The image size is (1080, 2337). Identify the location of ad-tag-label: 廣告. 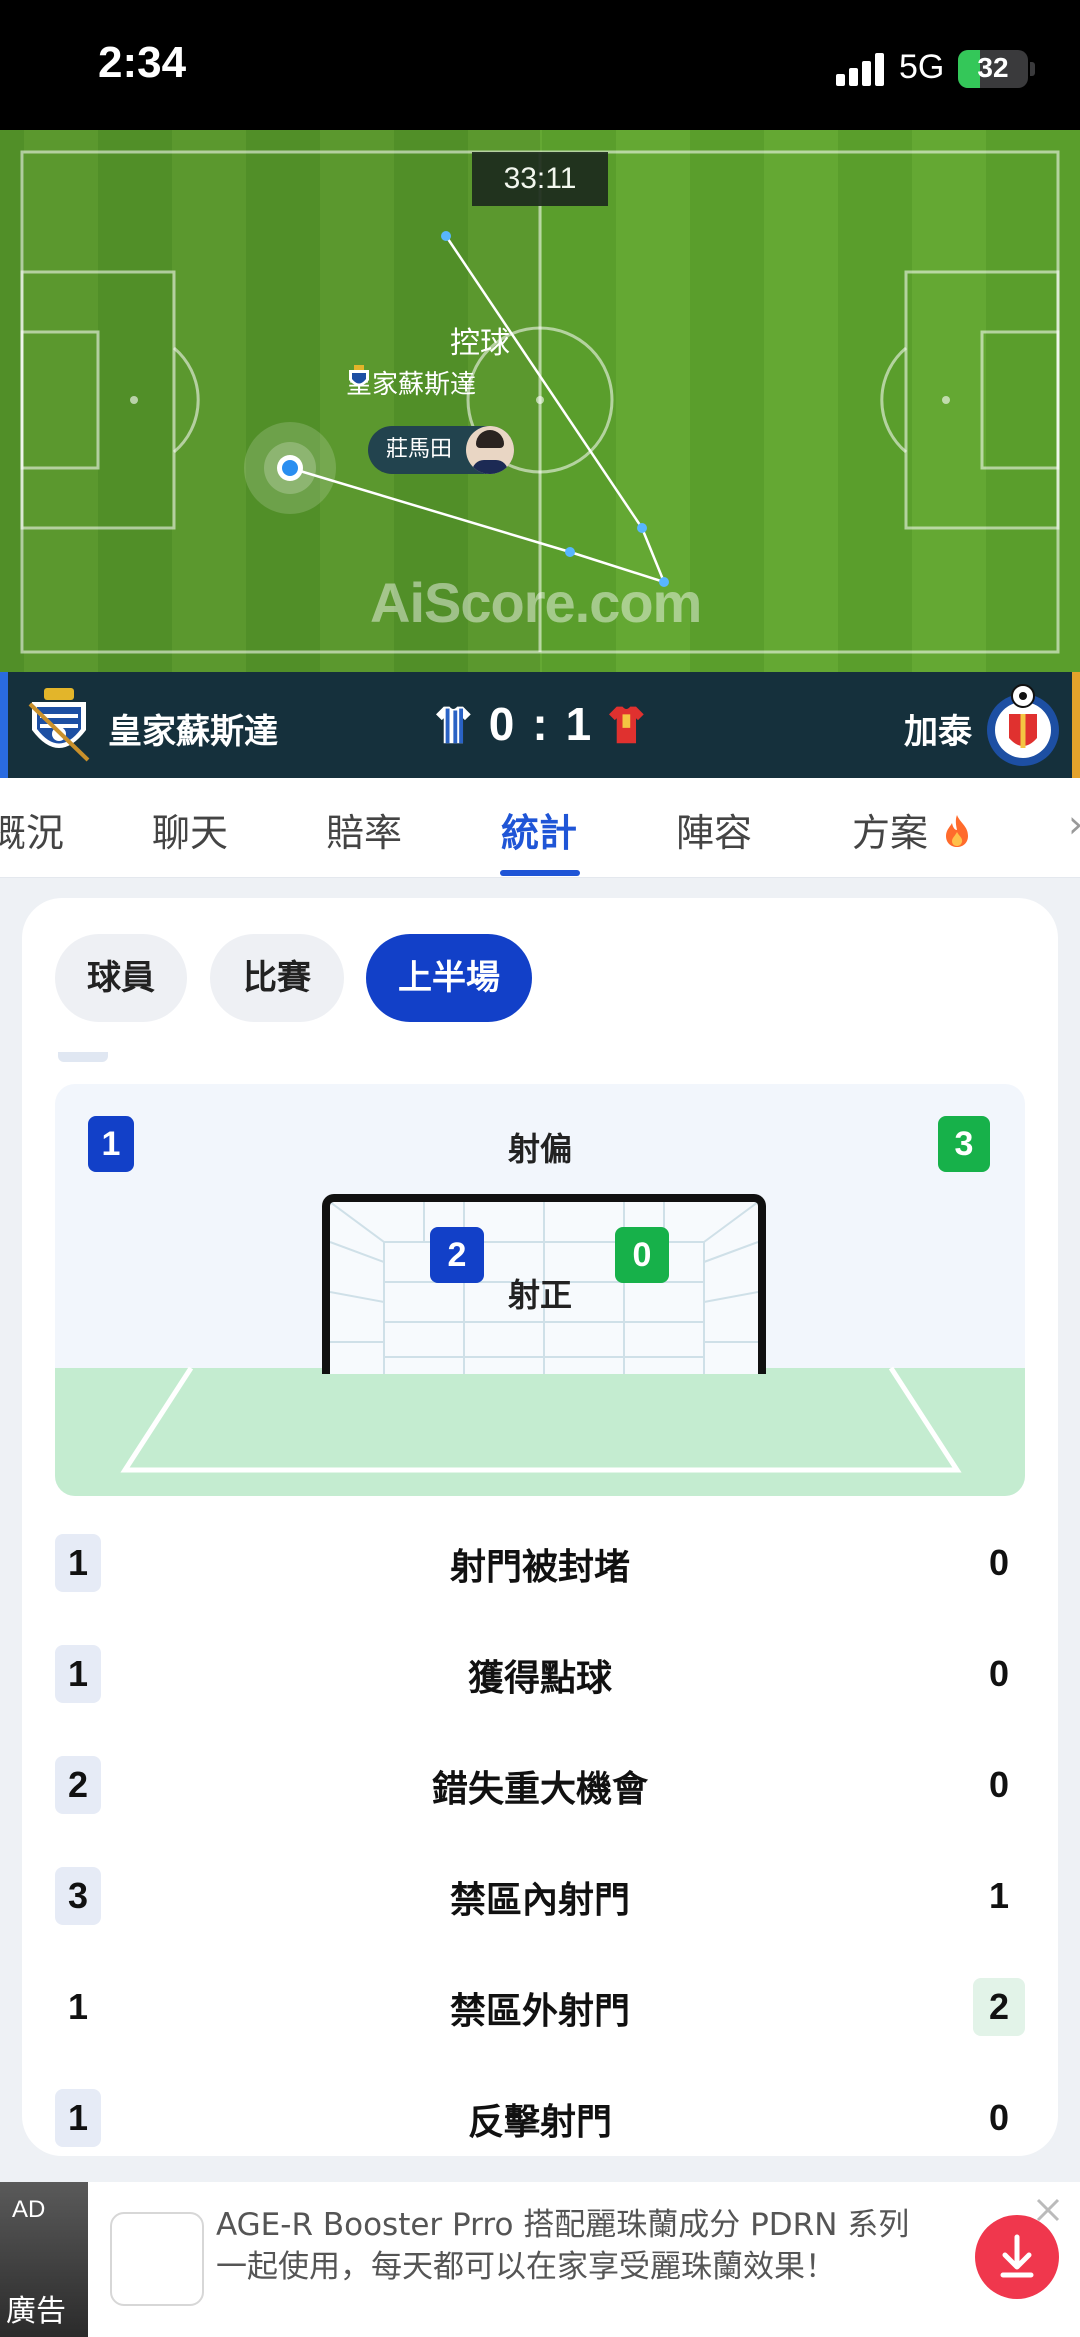
(36, 2311).